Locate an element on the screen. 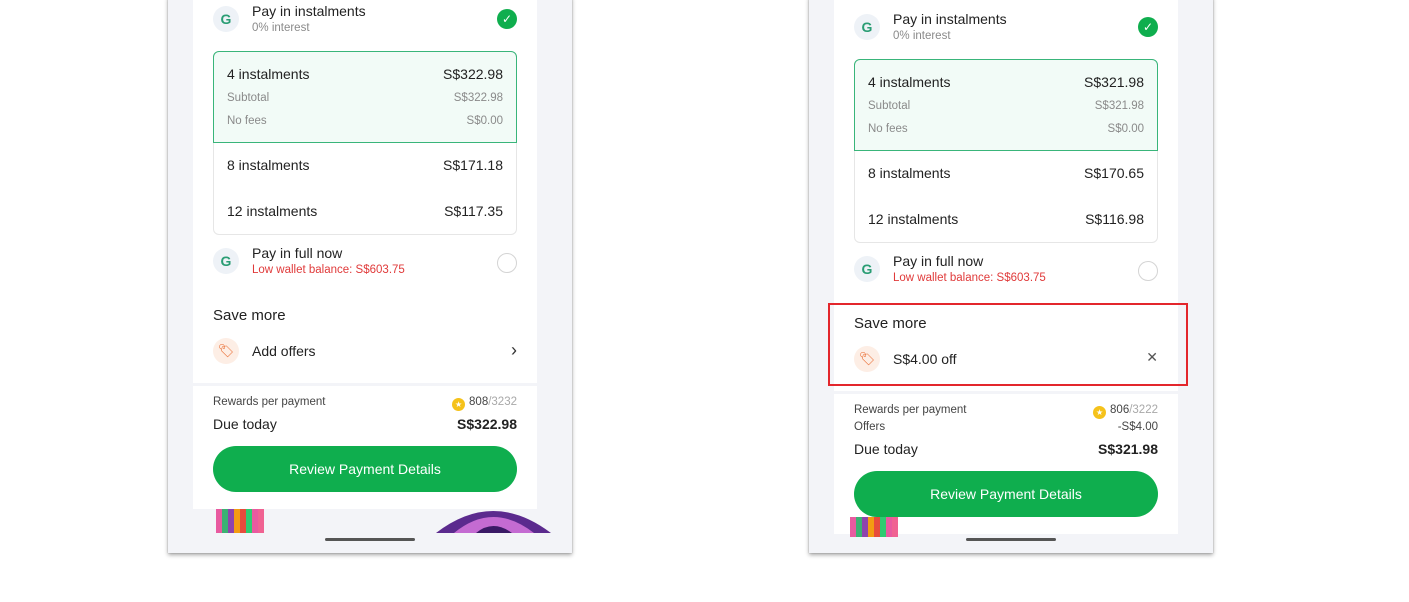 Image resolution: width=1409 pixels, height=602 pixels. offer-label: Add offers is located at coordinates (284, 351).